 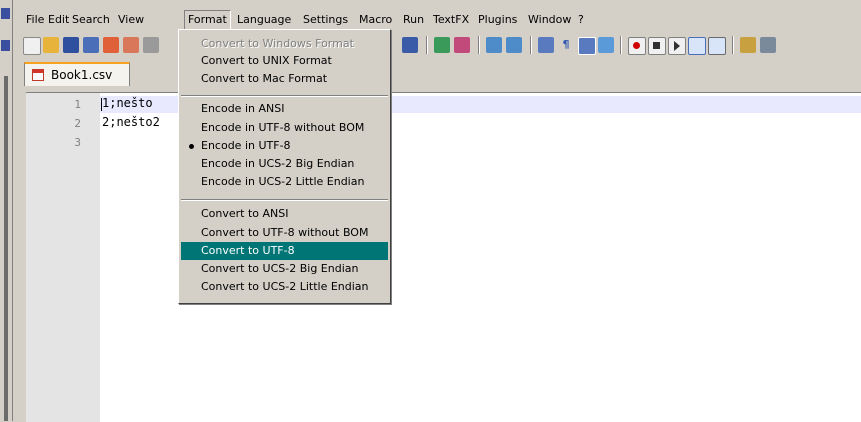 I want to click on save-macro-icon, so click(x=717, y=46).